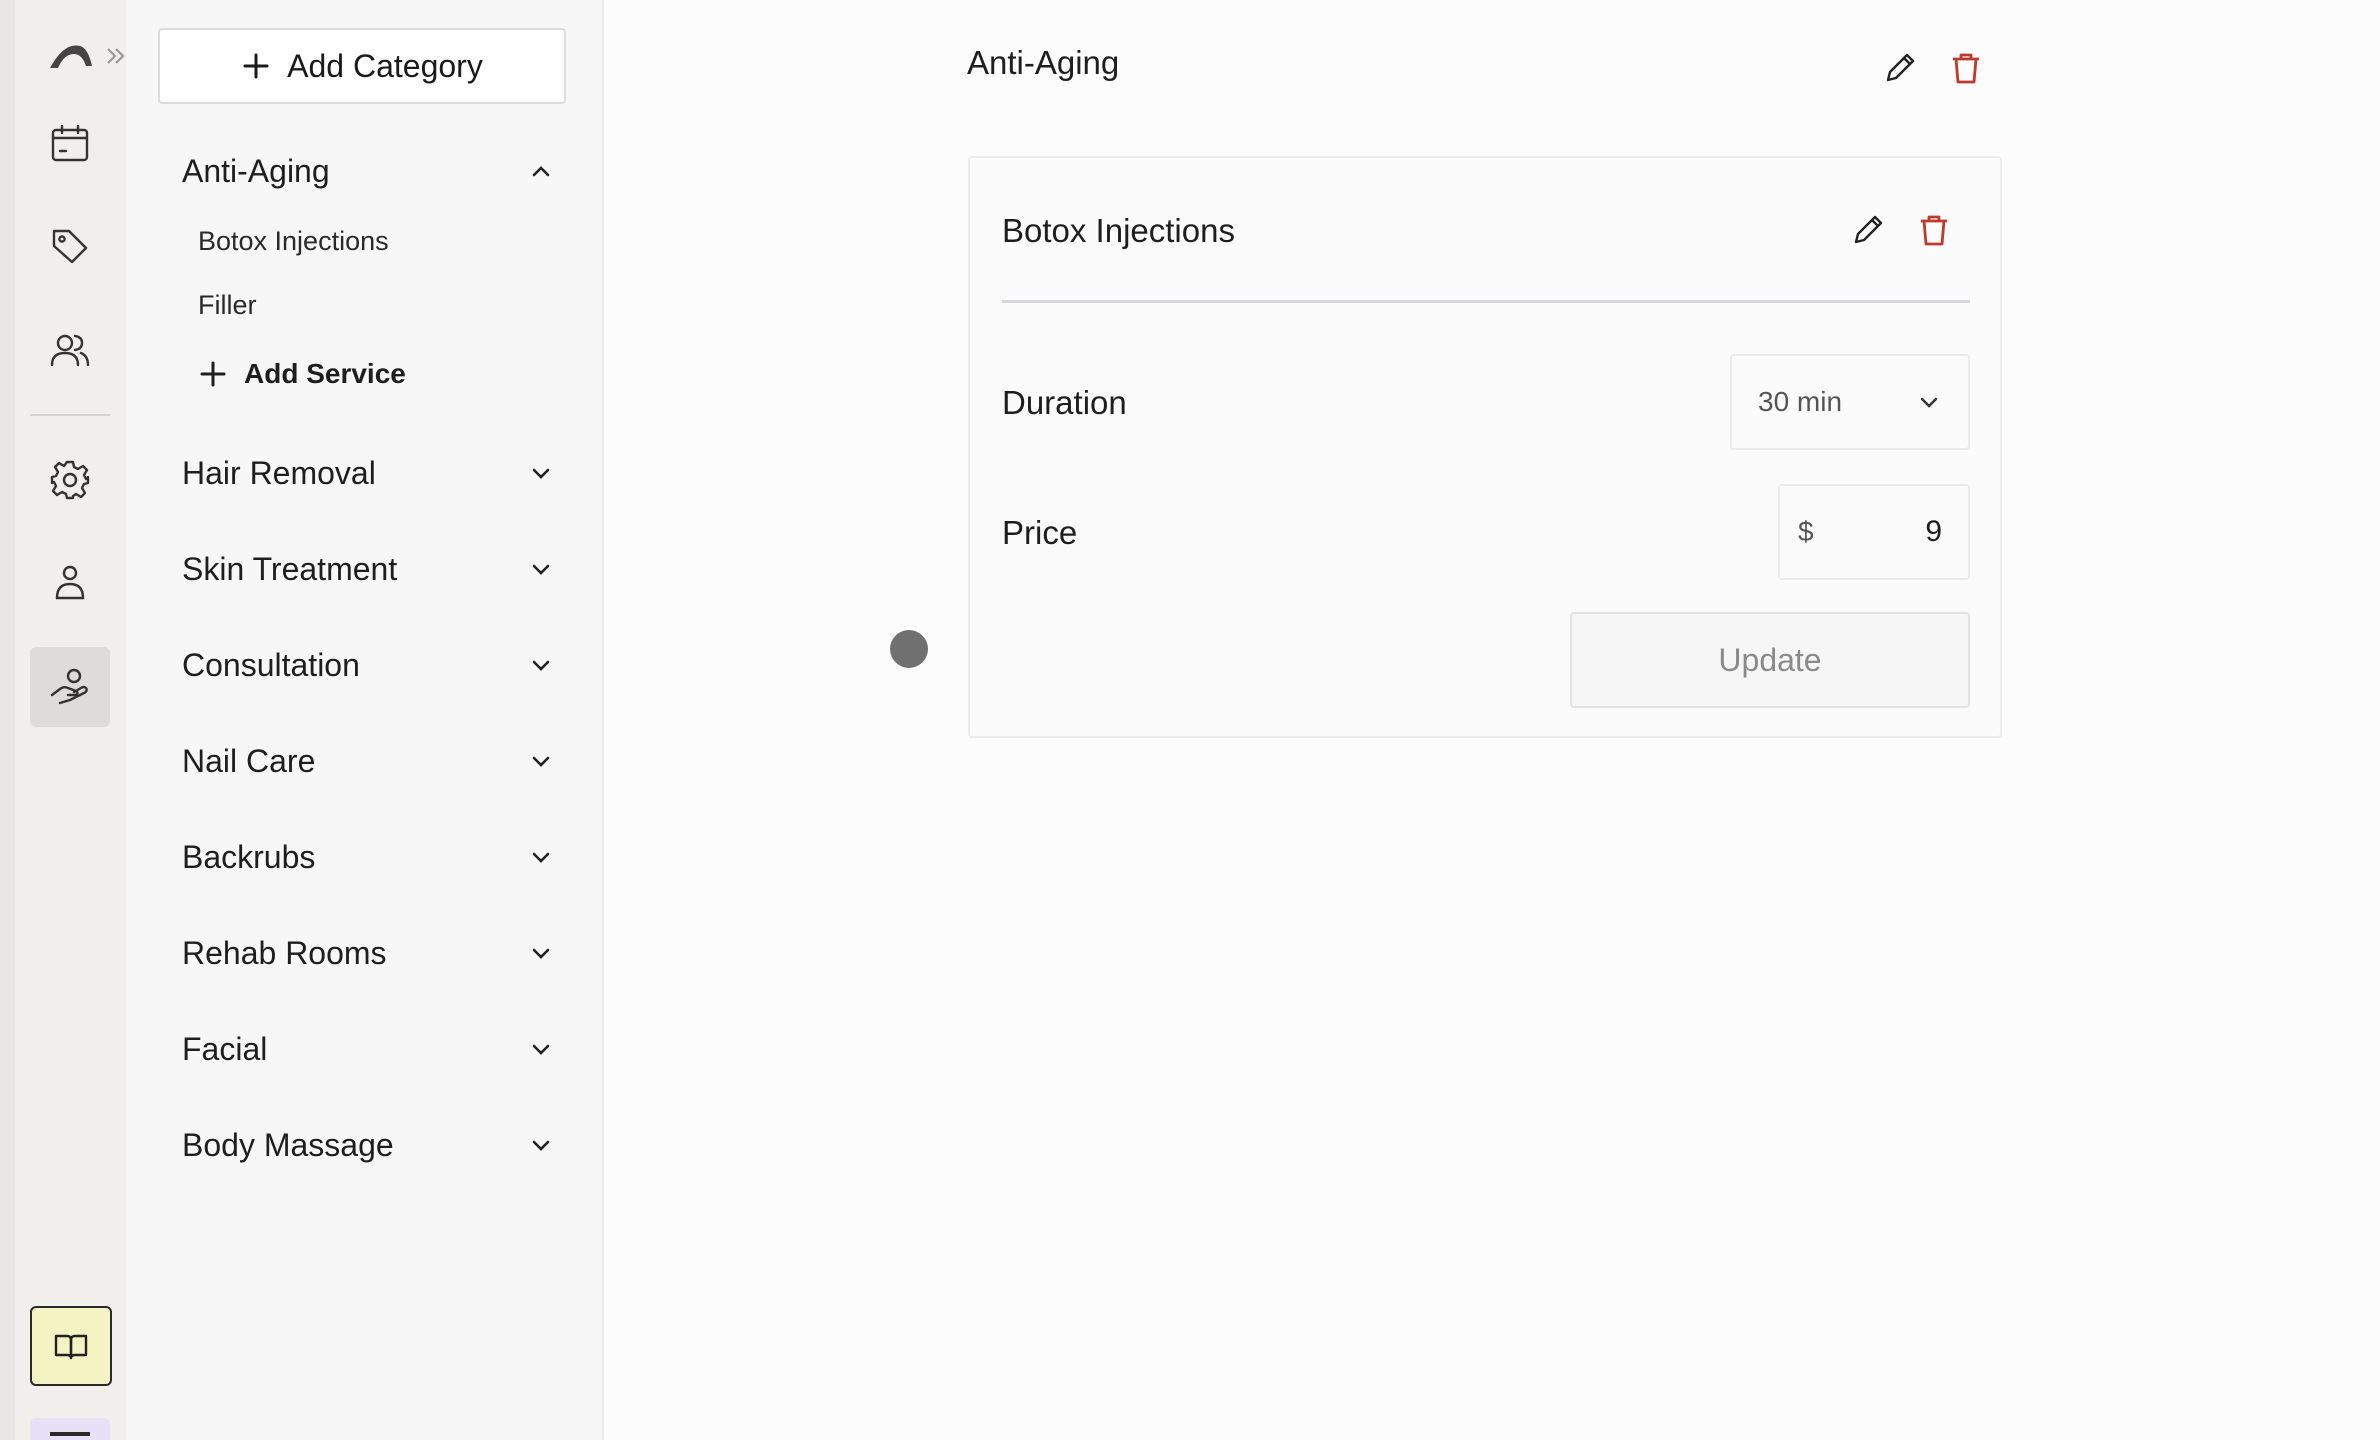 The width and height of the screenshot is (2380, 1440). I want to click on profile-button, so click(70, 582).